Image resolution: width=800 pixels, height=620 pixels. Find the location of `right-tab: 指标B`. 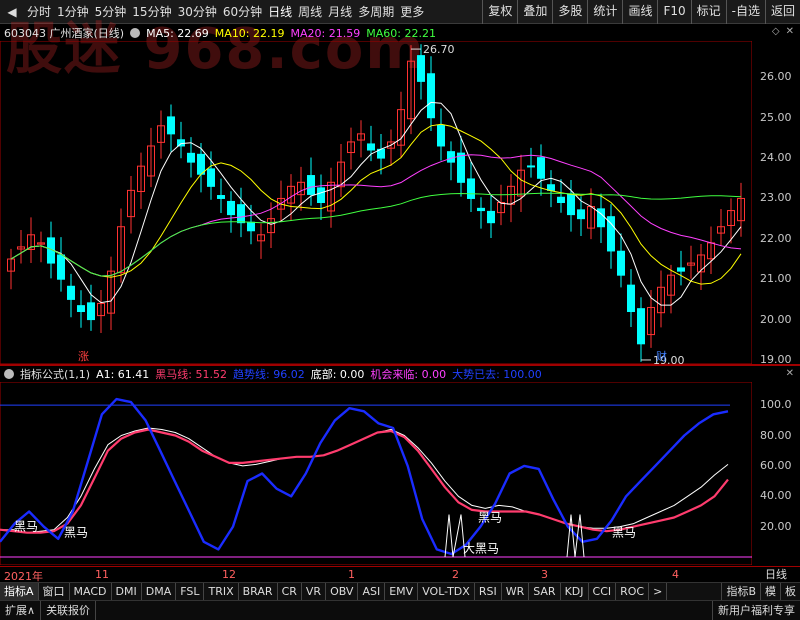

right-tab: 指标B is located at coordinates (740, 591).